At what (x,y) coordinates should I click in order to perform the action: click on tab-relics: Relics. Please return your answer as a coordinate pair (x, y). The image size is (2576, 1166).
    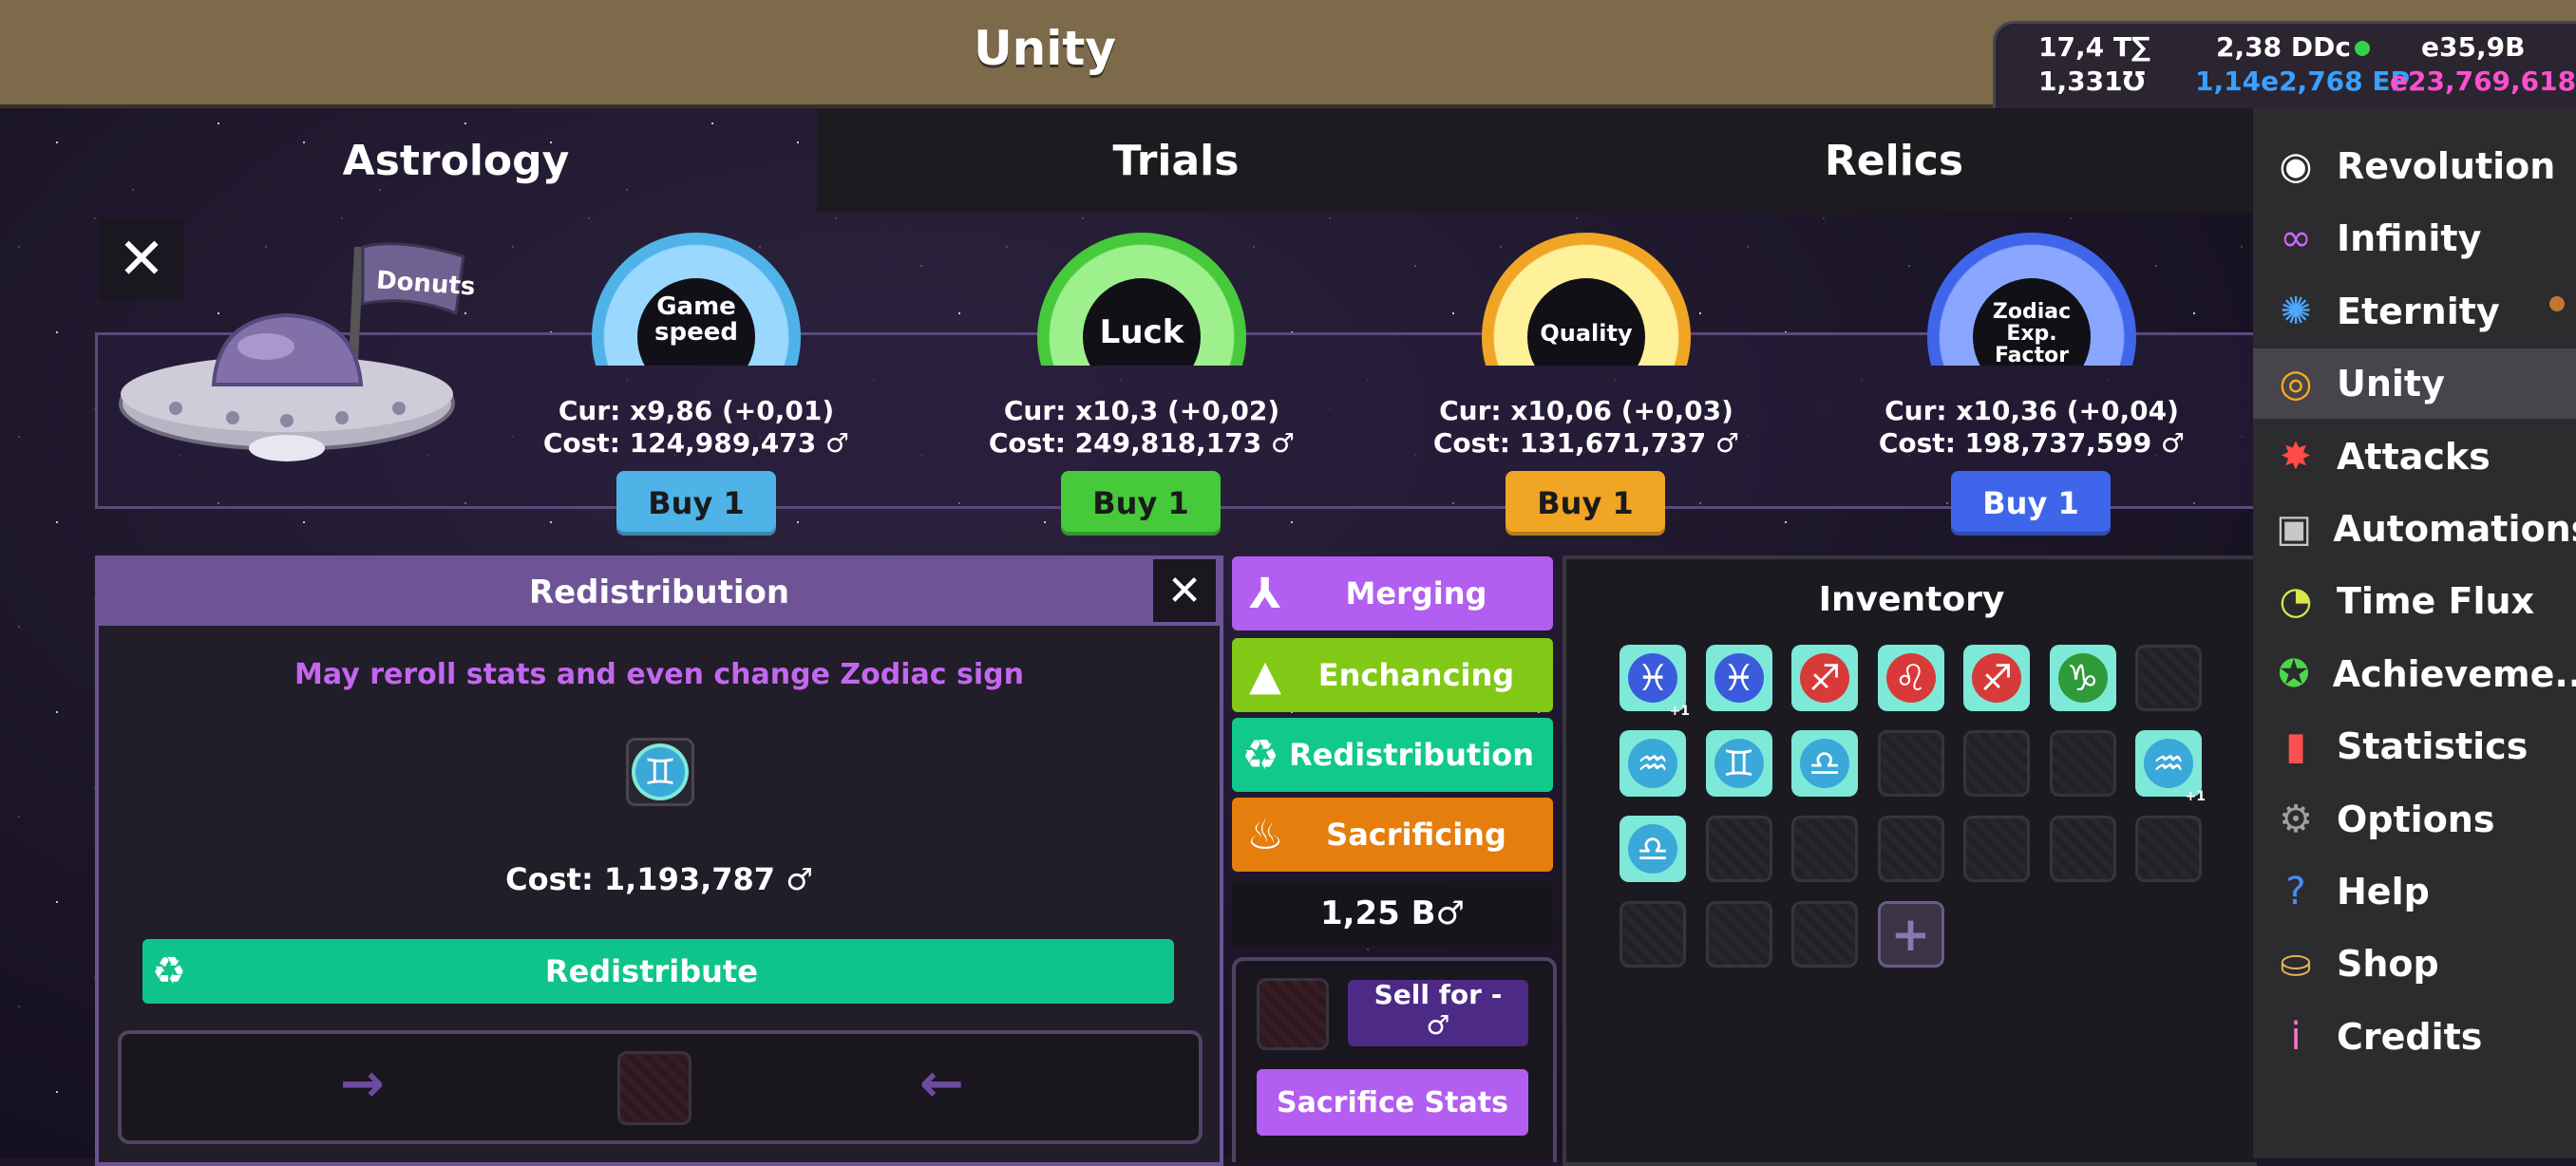
    Looking at the image, I should click on (1894, 160).